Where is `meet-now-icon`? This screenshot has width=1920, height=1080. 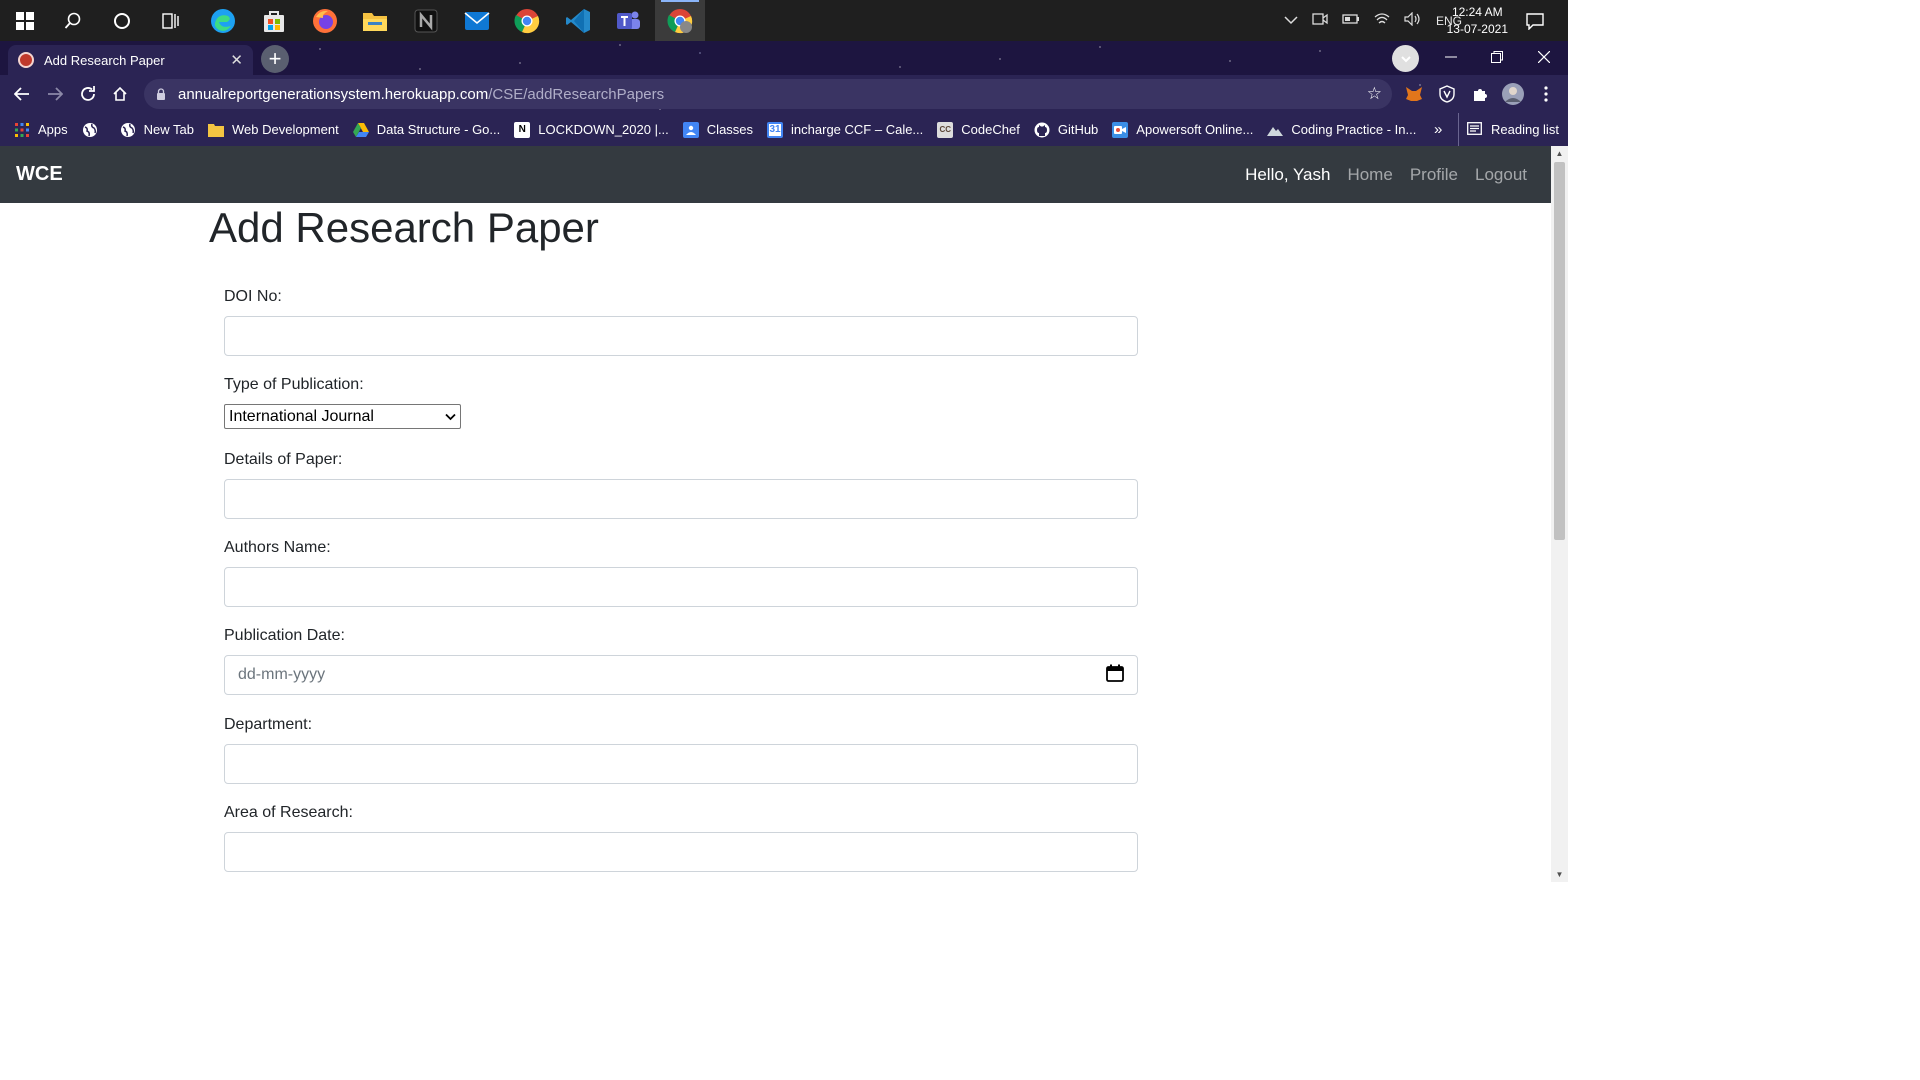
meet-now-icon is located at coordinates (1320, 20).